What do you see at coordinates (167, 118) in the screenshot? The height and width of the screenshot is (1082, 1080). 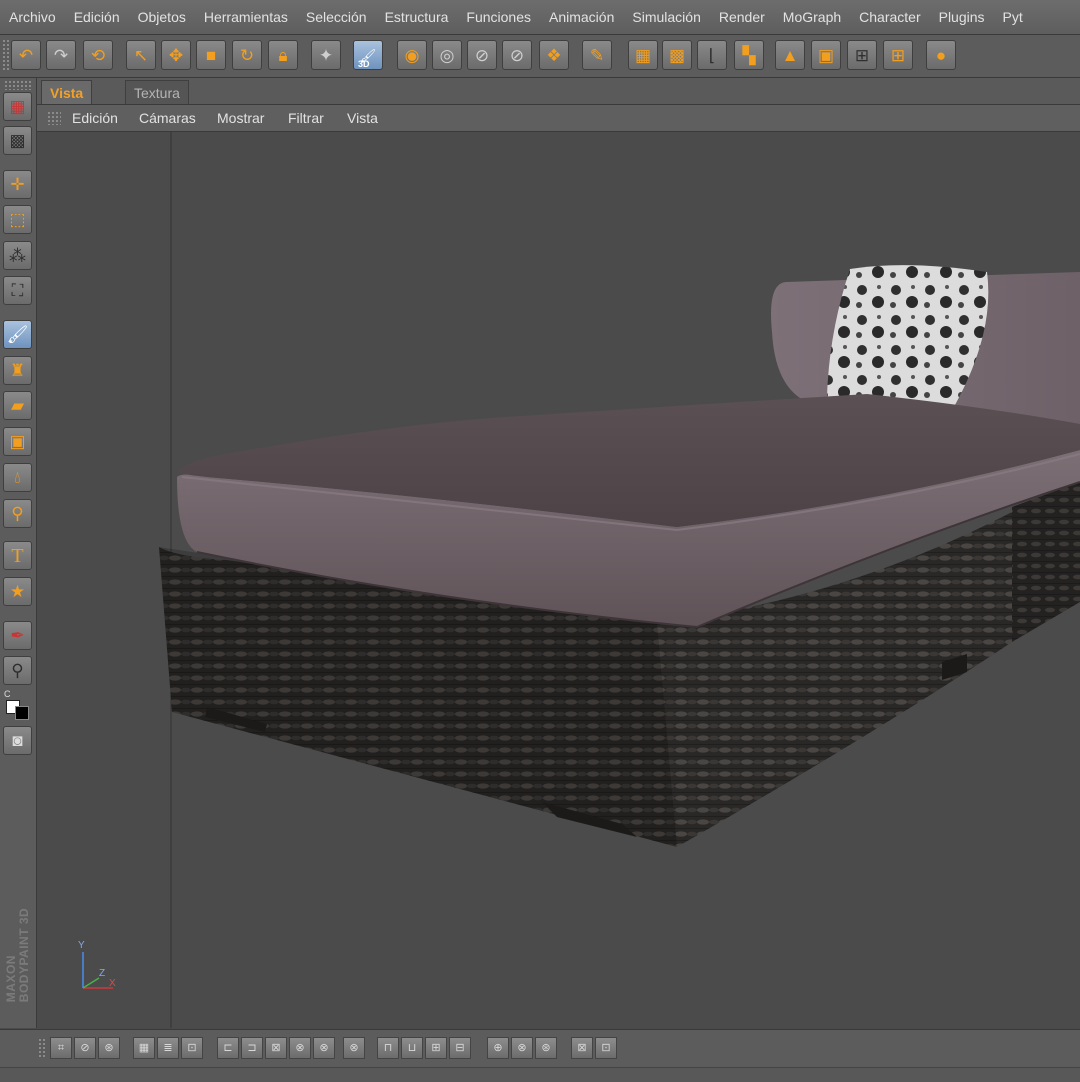 I see `vp-menu-camaras: Cámaras` at bounding box center [167, 118].